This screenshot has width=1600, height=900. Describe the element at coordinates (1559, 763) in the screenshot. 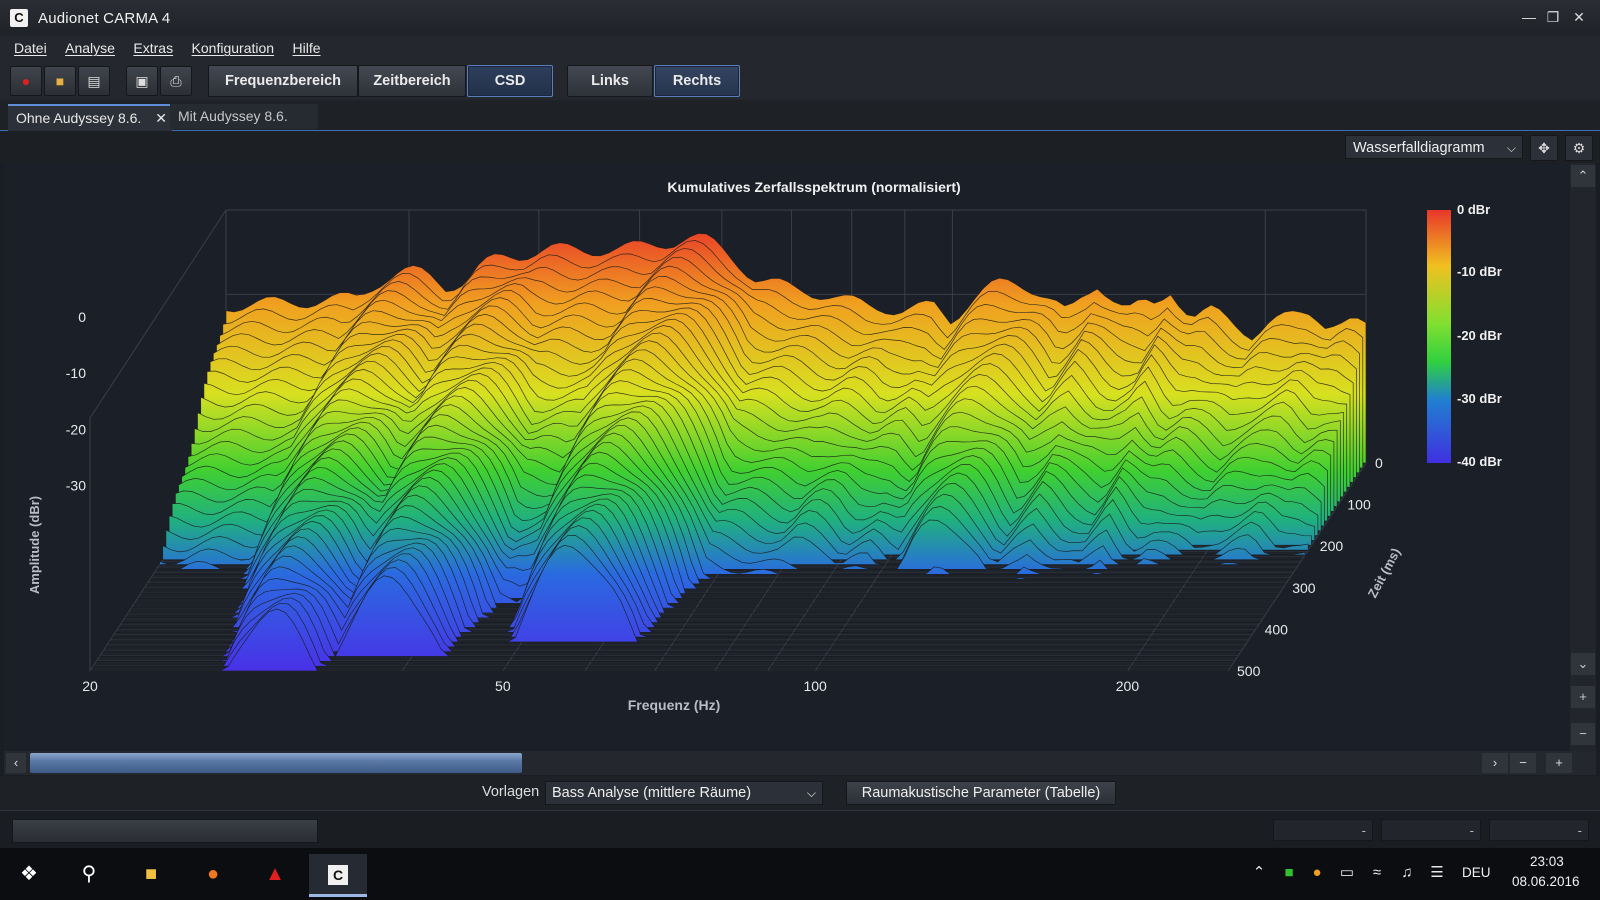

I see `h-zoom-in-icon: +` at that location.